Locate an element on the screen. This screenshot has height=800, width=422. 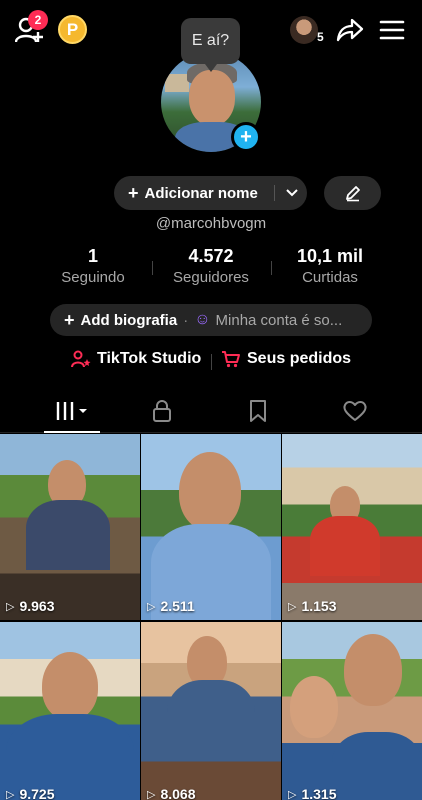
notification-badge: 2 is located at coordinates (38, 20).